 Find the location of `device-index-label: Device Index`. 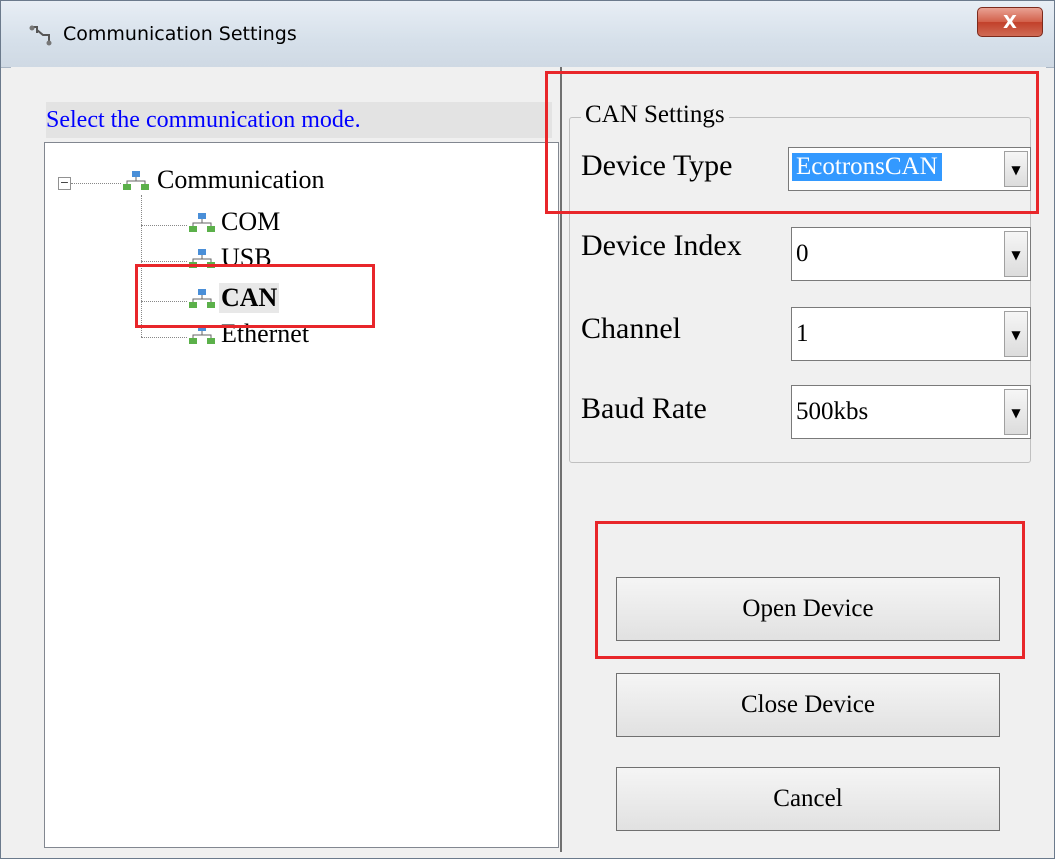

device-index-label: Device Index is located at coordinates (661, 245).